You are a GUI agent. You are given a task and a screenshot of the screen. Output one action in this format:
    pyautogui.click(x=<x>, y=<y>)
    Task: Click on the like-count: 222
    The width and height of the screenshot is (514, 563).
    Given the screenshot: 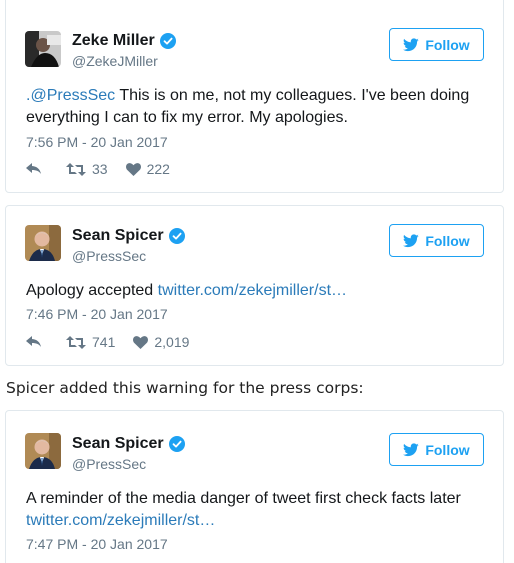 What is the action you would take?
    pyautogui.click(x=158, y=169)
    